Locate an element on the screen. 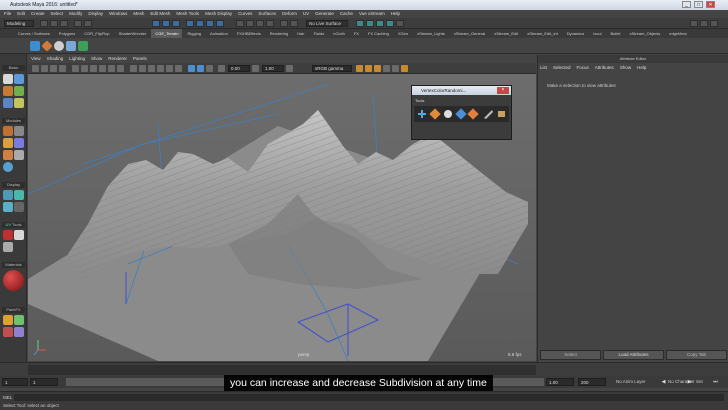  paint-effects-icon is located at coordinates (19, 320).